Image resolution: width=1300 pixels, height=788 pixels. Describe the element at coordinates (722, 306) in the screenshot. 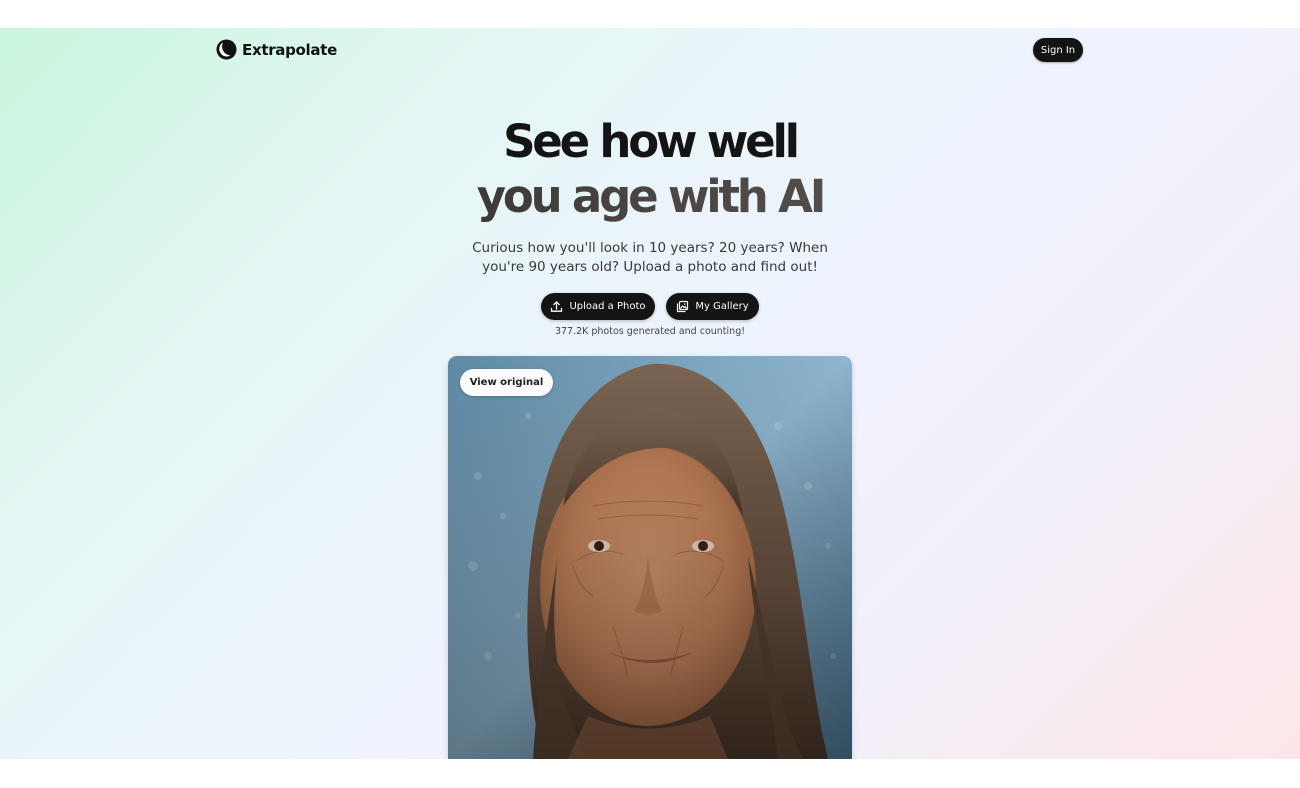

I see `my-gallery-label: My Gallery` at that location.